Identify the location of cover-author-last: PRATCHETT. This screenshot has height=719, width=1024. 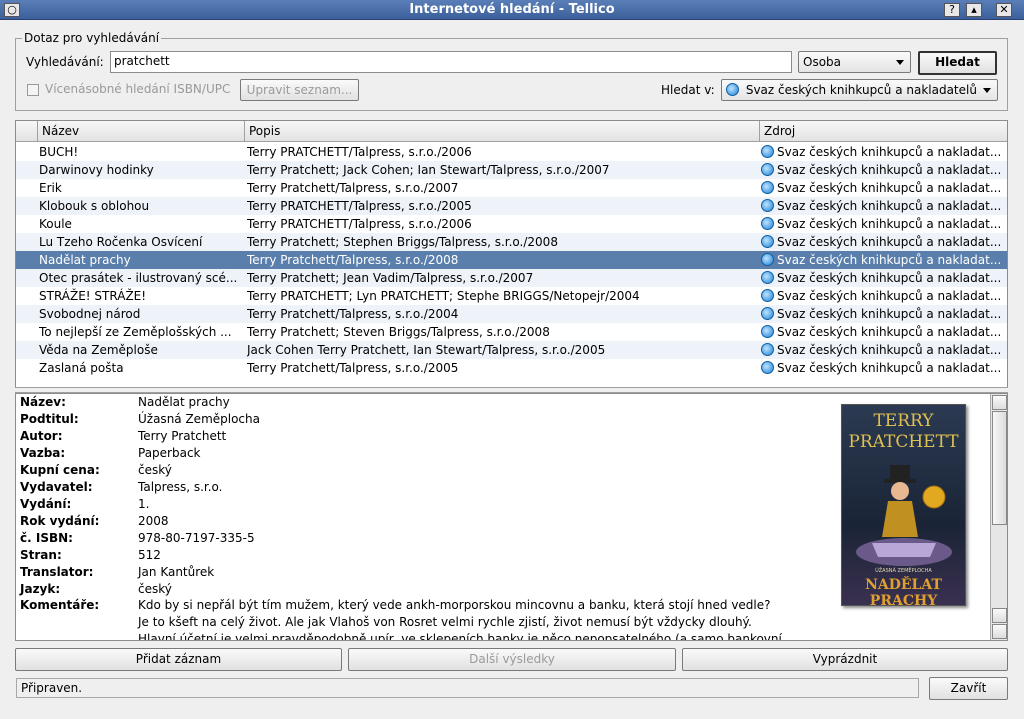
(903, 442).